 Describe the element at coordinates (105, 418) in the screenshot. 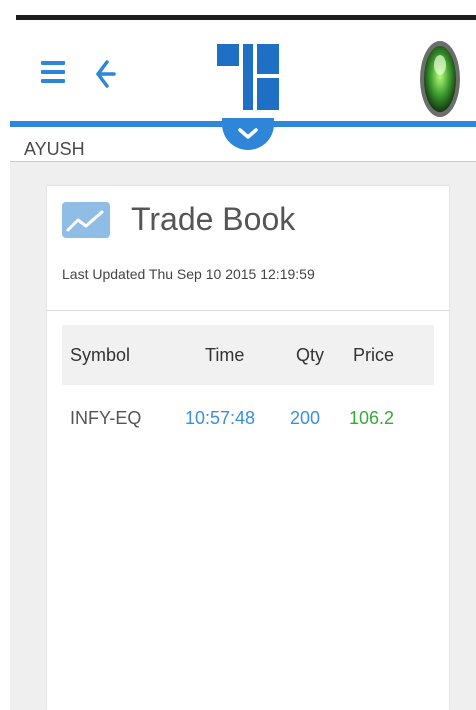

I see `cell-symbol: INFY-EQ` at that location.